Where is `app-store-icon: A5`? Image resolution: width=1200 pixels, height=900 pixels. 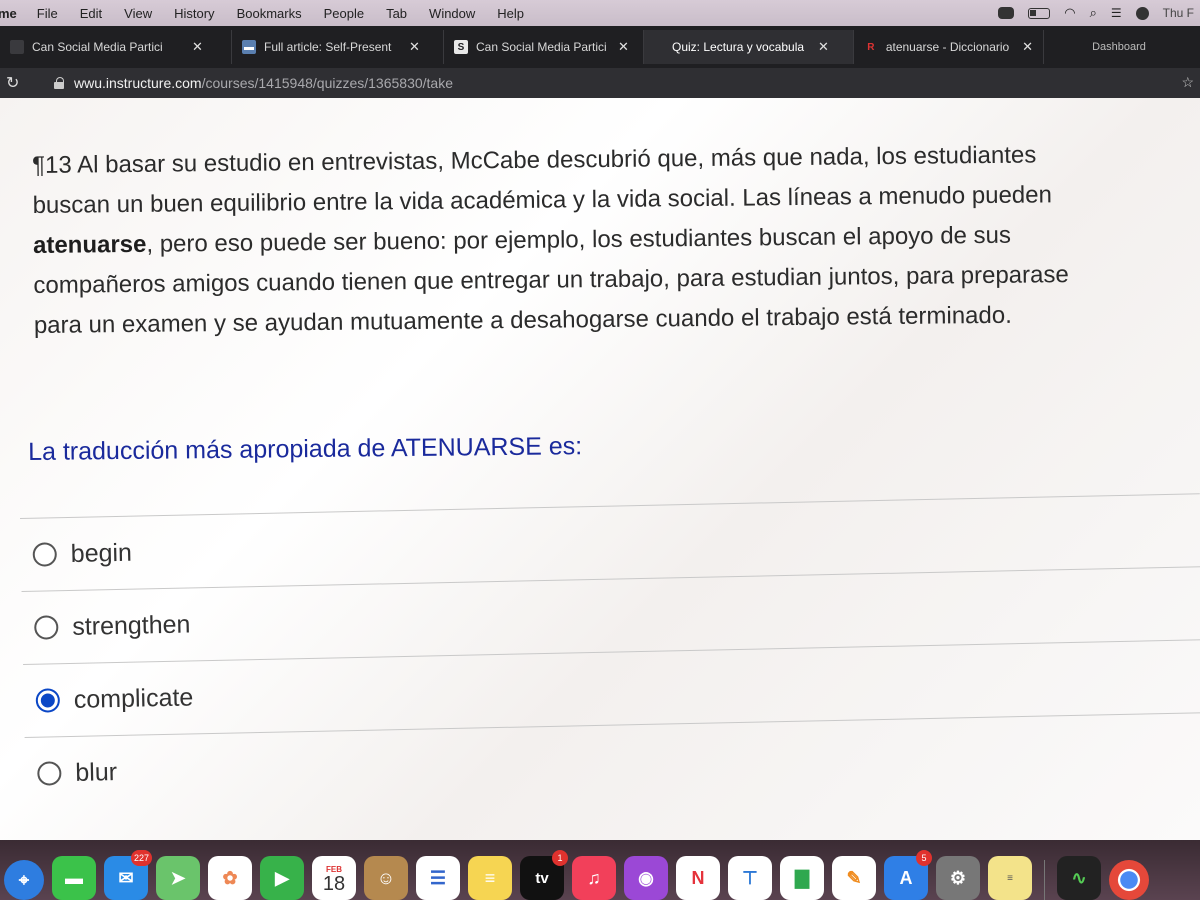
app-store-icon: A5 is located at coordinates (908, 875).